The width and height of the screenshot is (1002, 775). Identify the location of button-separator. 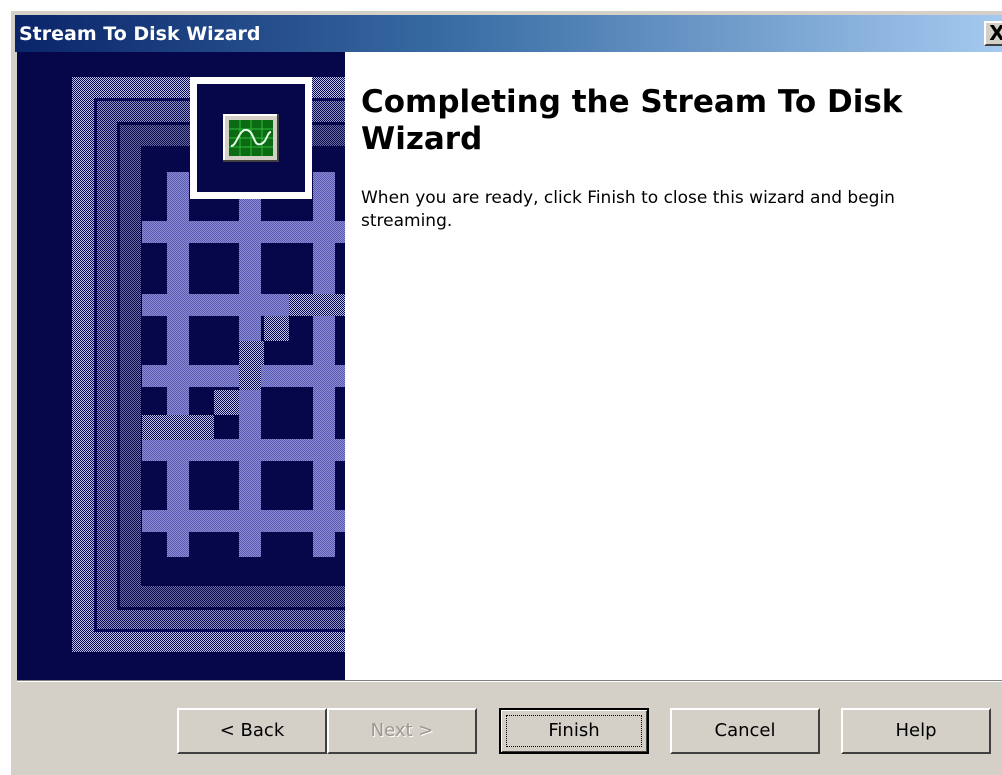
(509, 681).